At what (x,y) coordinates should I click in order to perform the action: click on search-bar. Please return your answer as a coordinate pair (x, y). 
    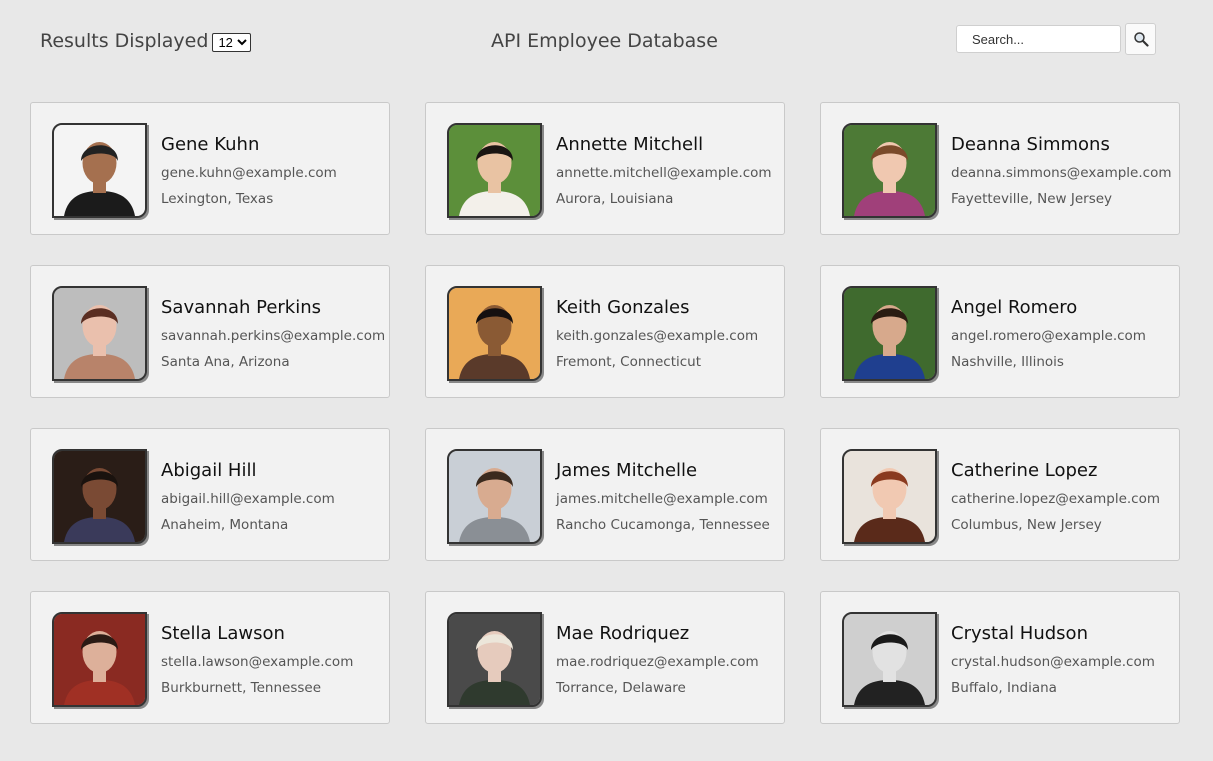
    Looking at the image, I should click on (1056, 39).